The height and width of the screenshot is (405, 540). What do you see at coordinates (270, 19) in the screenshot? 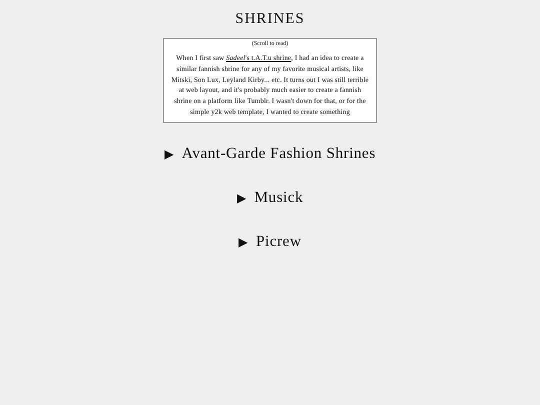
I see `page-title: SHRINES` at bounding box center [270, 19].